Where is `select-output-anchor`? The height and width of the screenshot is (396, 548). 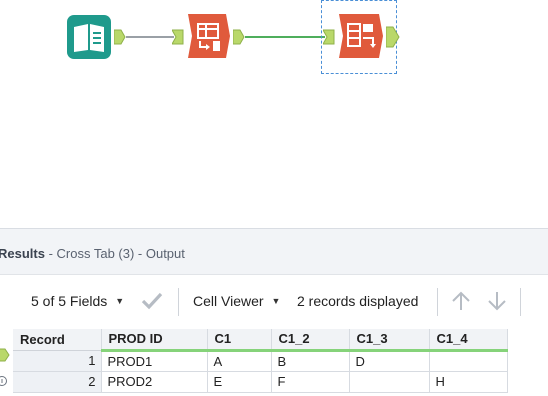
select-output-anchor is located at coordinates (238, 37).